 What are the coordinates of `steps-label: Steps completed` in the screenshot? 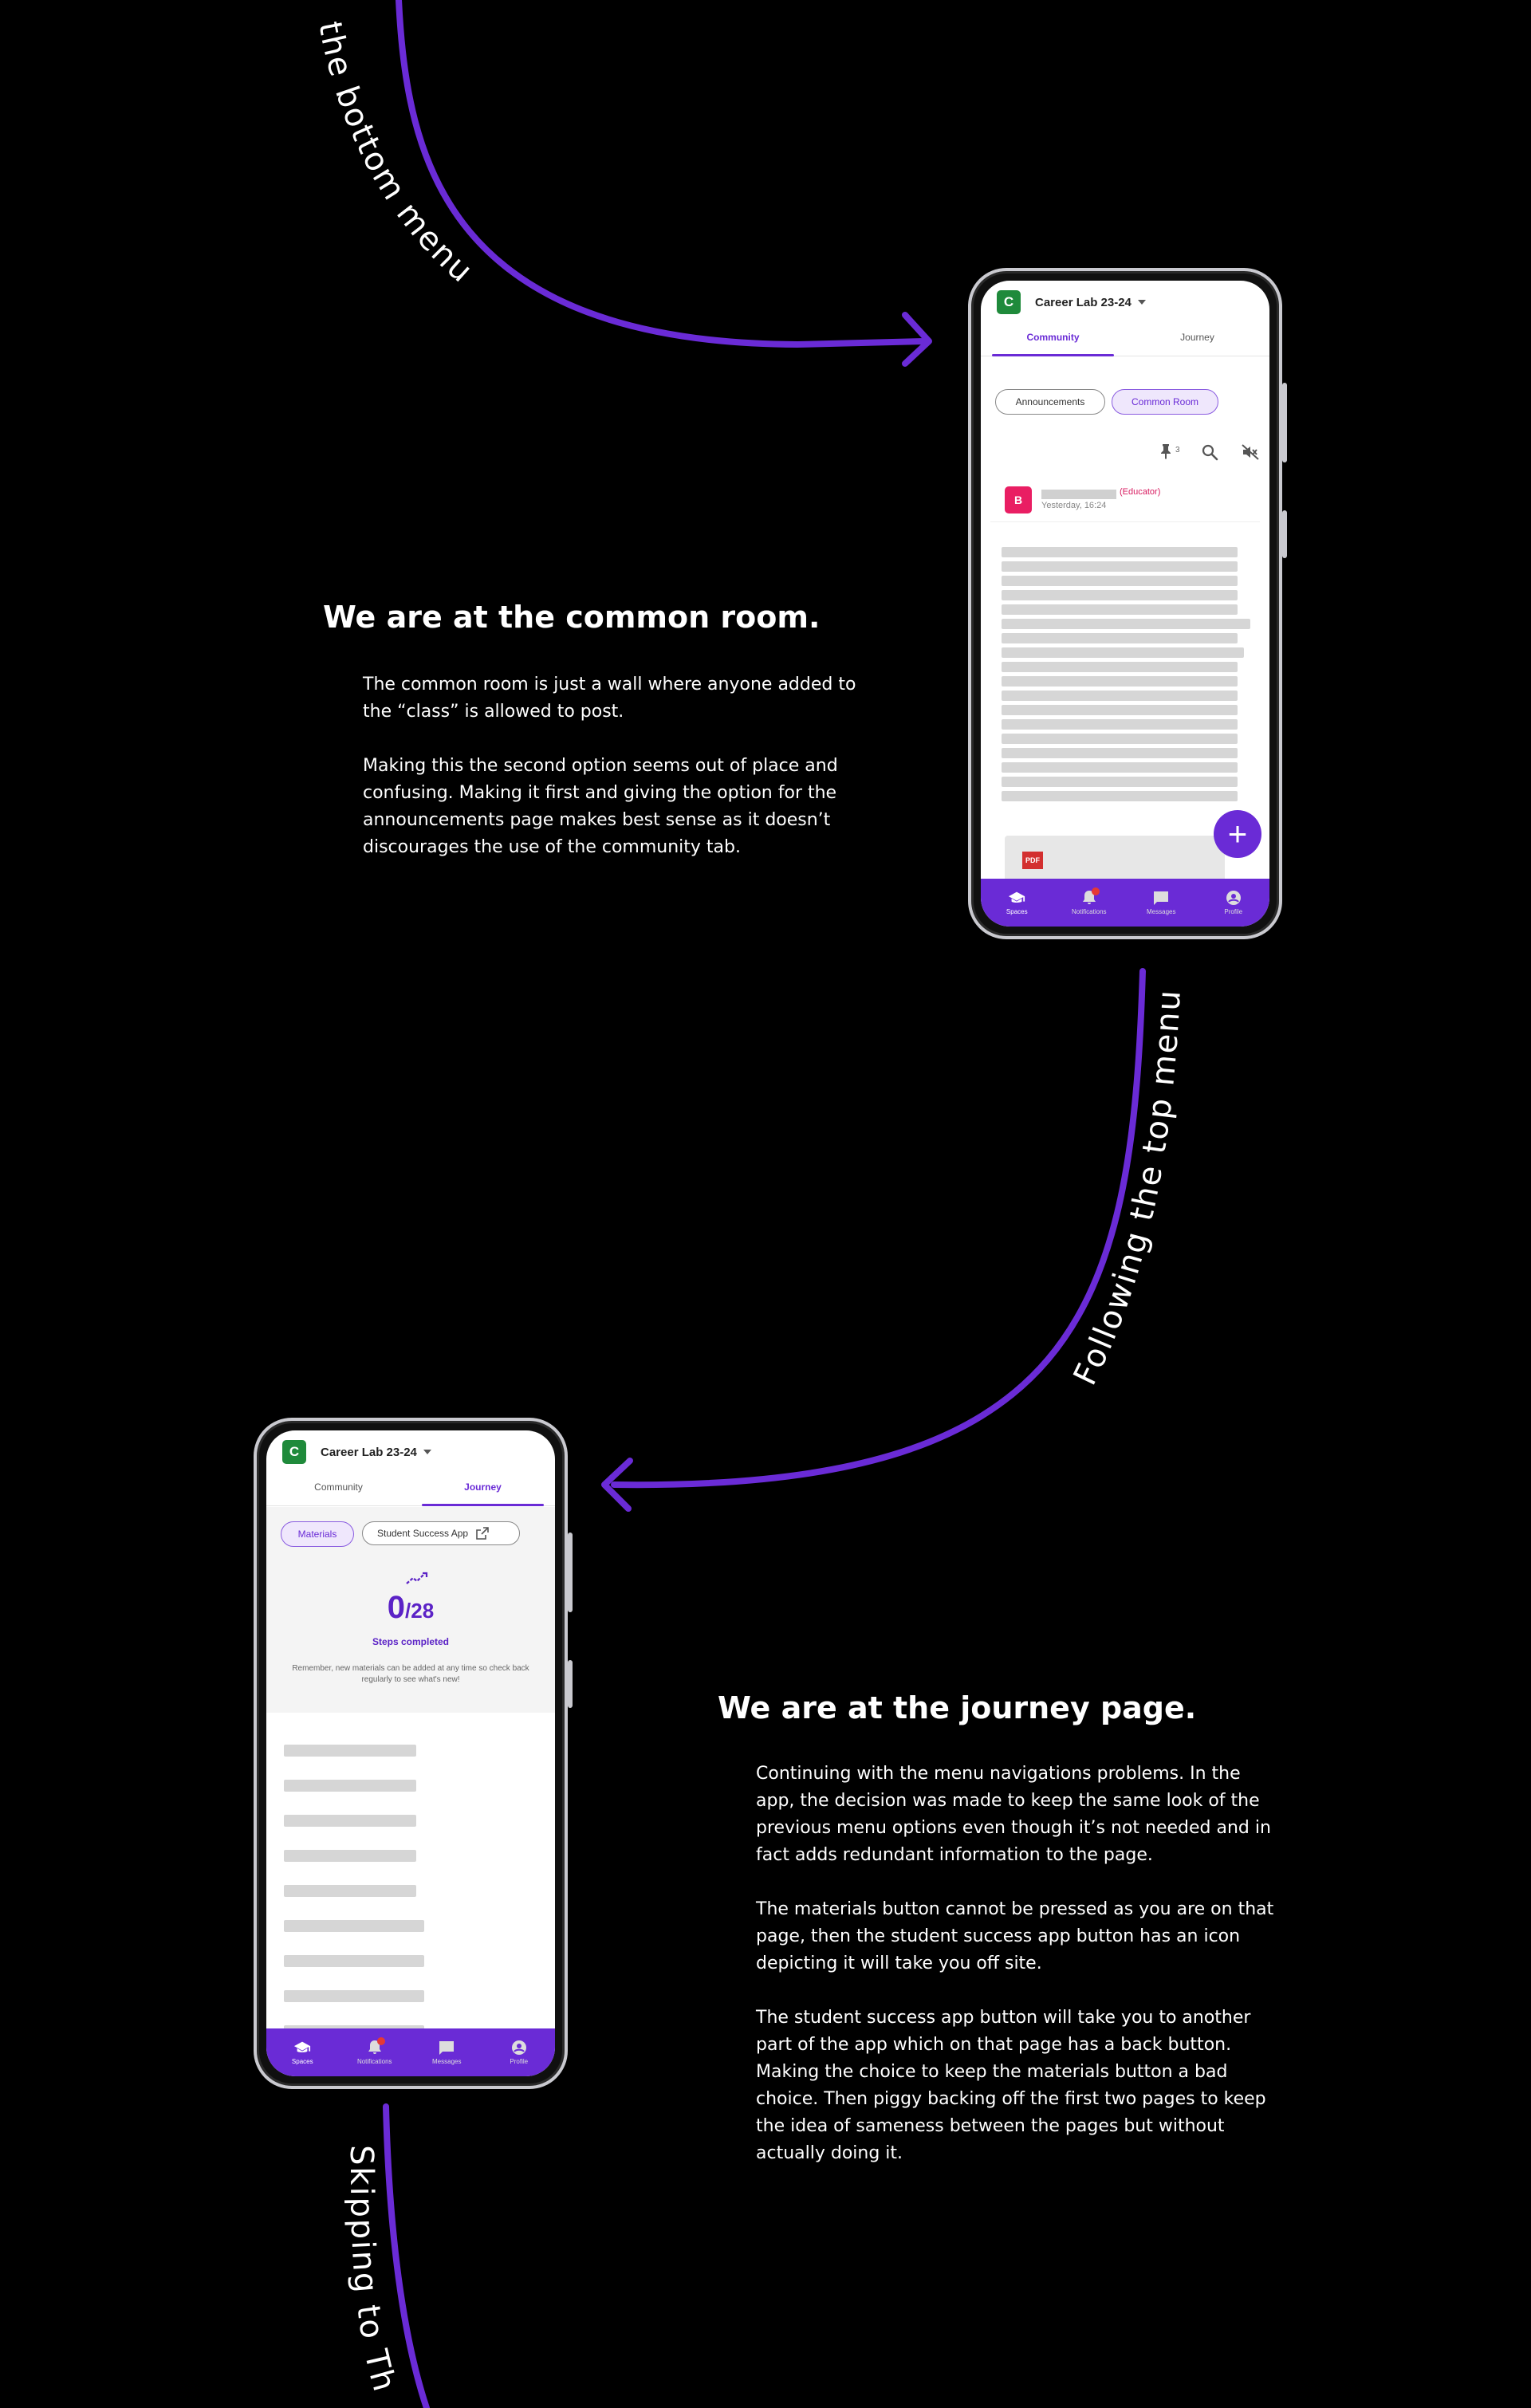 It's located at (411, 1642).